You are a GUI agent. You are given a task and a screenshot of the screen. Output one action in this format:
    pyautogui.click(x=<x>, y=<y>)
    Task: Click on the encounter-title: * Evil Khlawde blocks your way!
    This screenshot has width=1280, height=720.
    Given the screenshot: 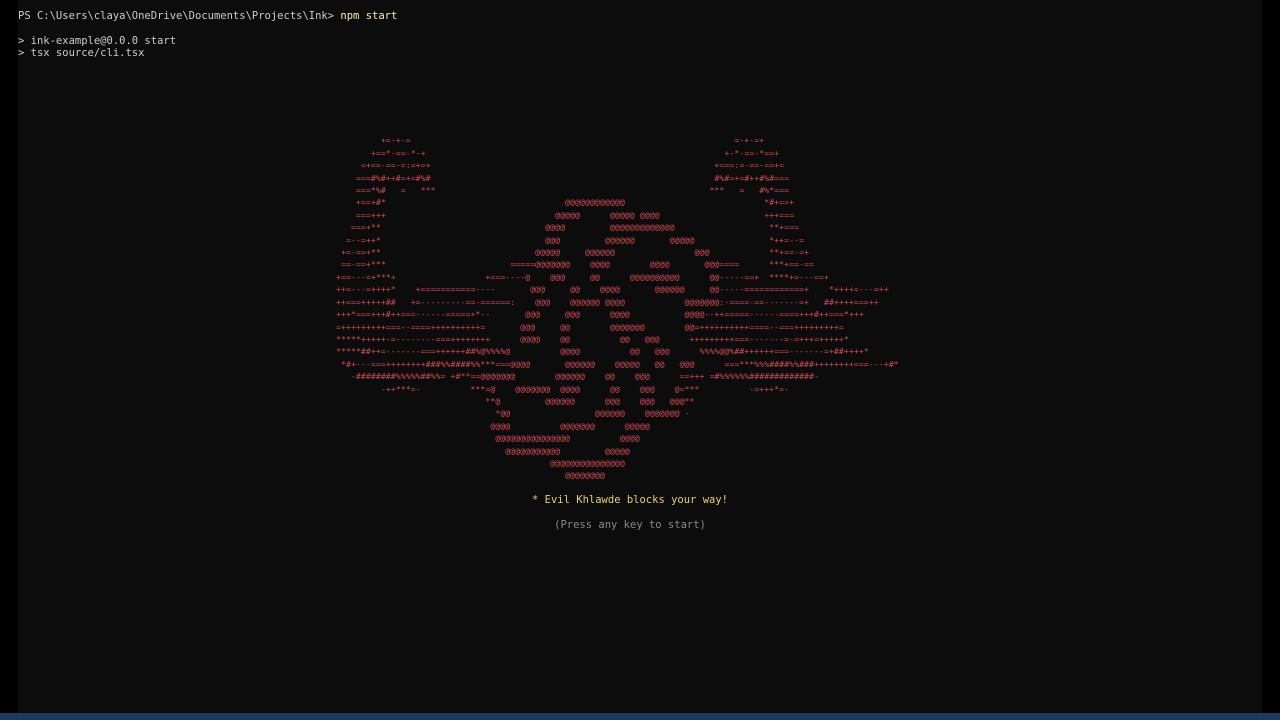 What is the action you would take?
    pyautogui.click(x=630, y=500)
    